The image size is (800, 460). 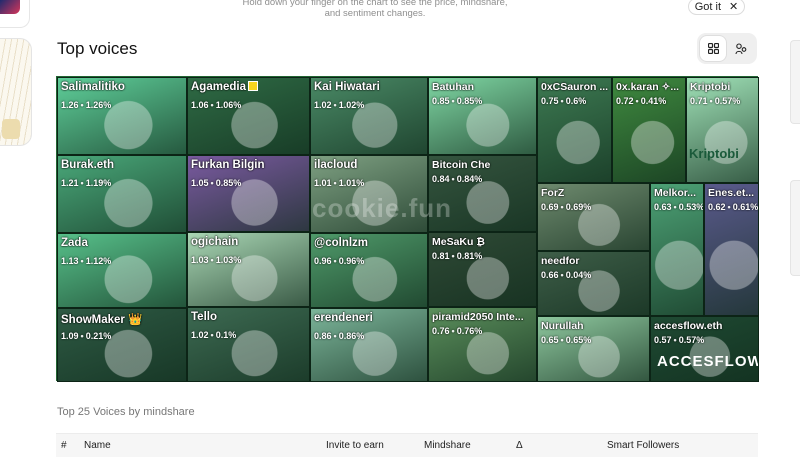 I want to click on tile-name: ogichain, so click(x=214, y=242).